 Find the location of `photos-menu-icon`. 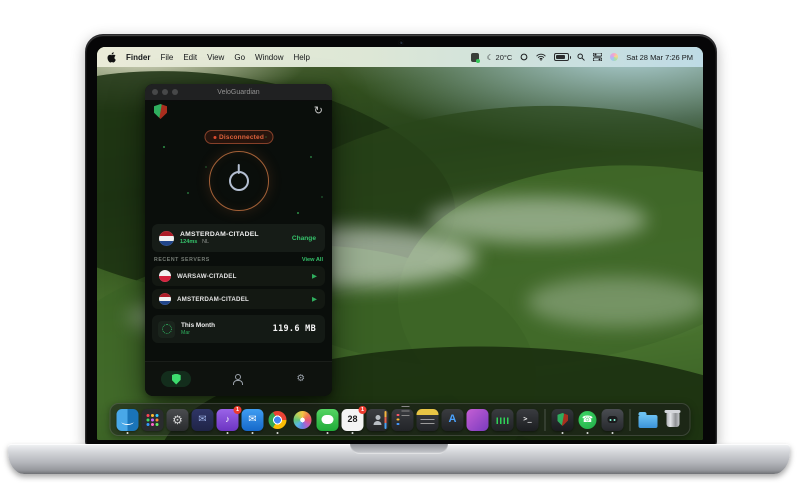

photos-menu-icon is located at coordinates (614, 57).